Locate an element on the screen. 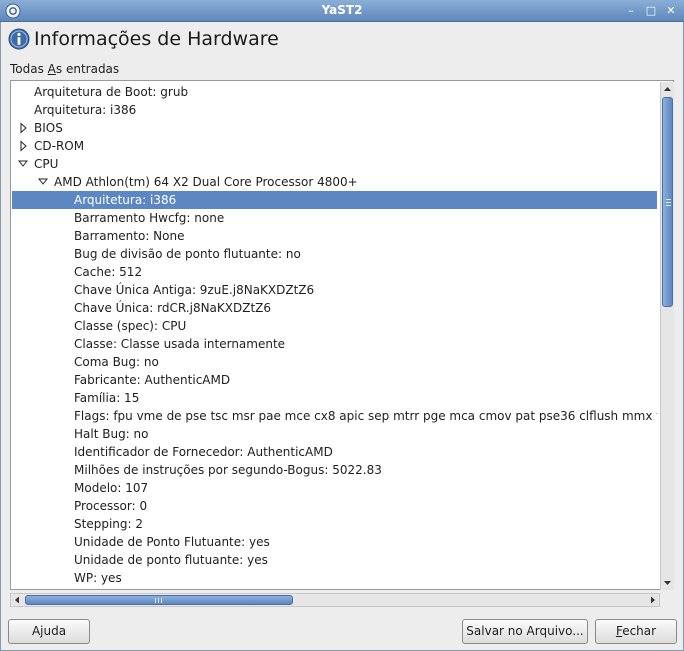 This screenshot has width=684, height=651. tree-row: Barramento Hwcfg: none is located at coordinates (334, 218).